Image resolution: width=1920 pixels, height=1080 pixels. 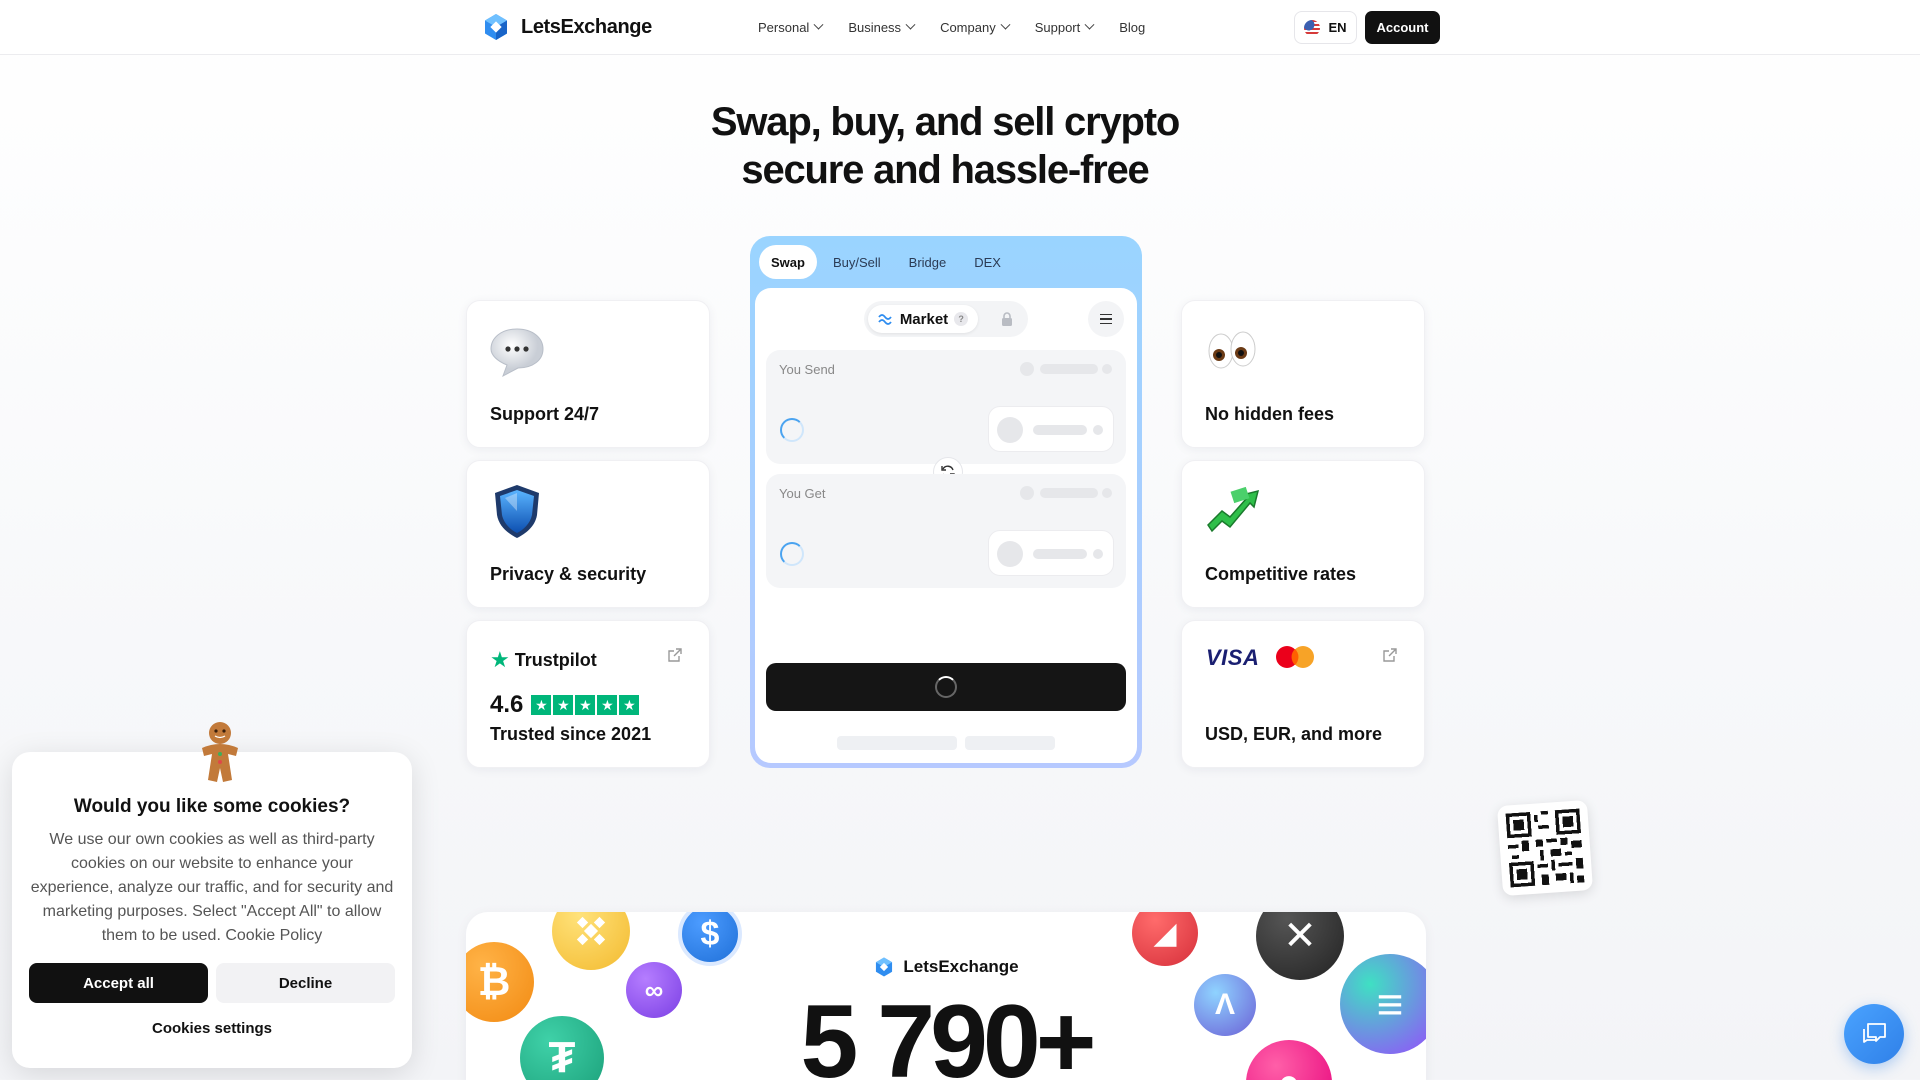 What do you see at coordinates (968, 27) in the screenshot?
I see `nav-company-label: Company` at bounding box center [968, 27].